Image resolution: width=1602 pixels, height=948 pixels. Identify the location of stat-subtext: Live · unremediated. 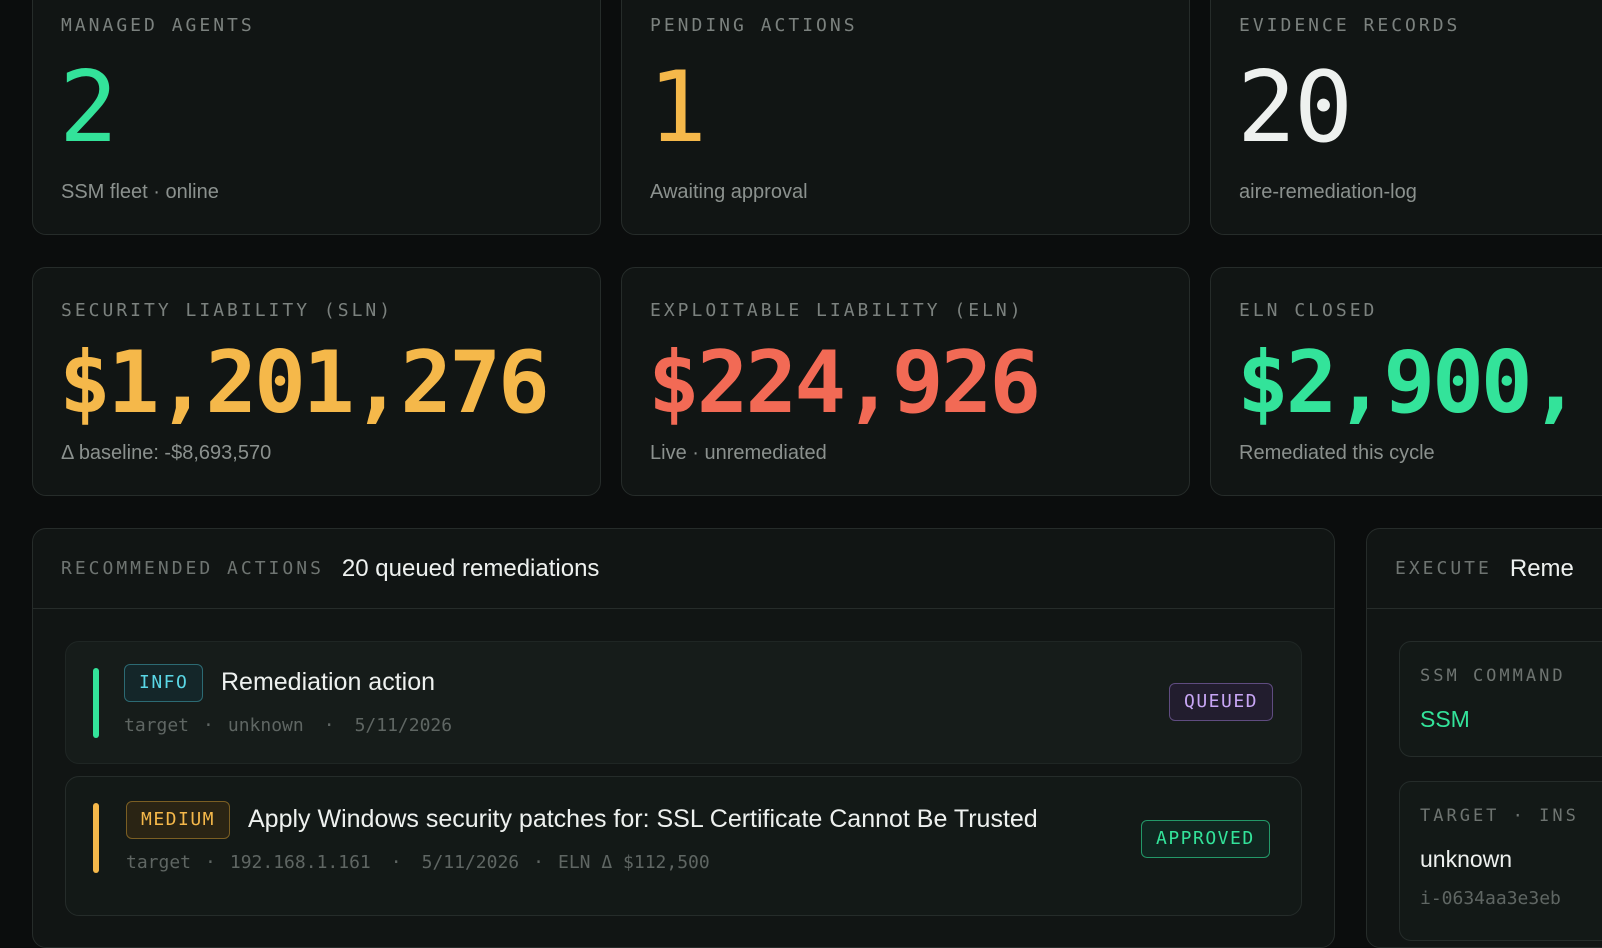
(738, 453).